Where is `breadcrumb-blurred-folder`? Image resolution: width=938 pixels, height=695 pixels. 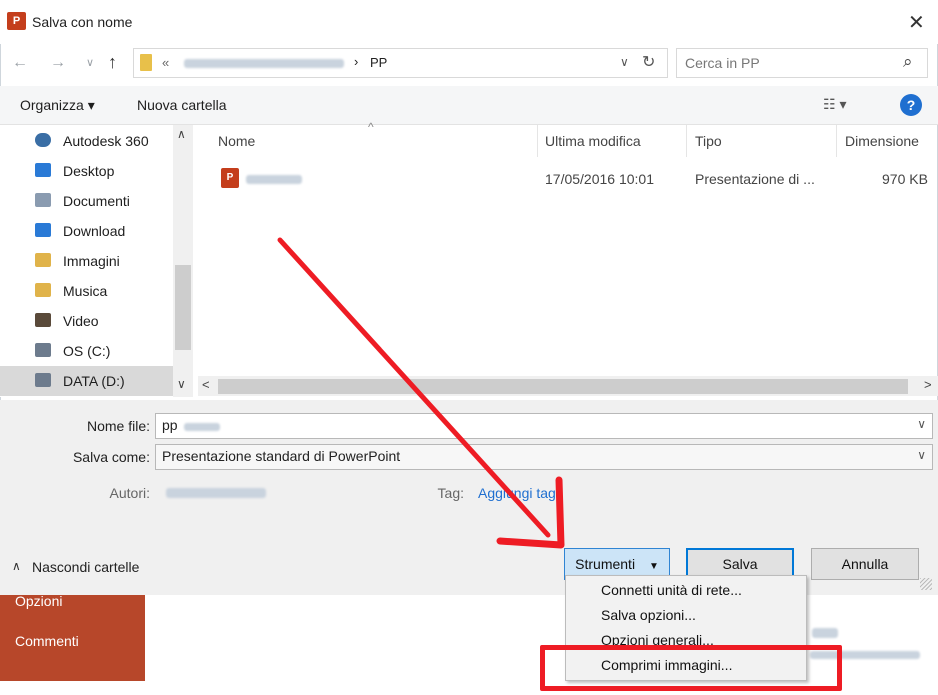
breadcrumb-blurred-folder is located at coordinates (264, 63).